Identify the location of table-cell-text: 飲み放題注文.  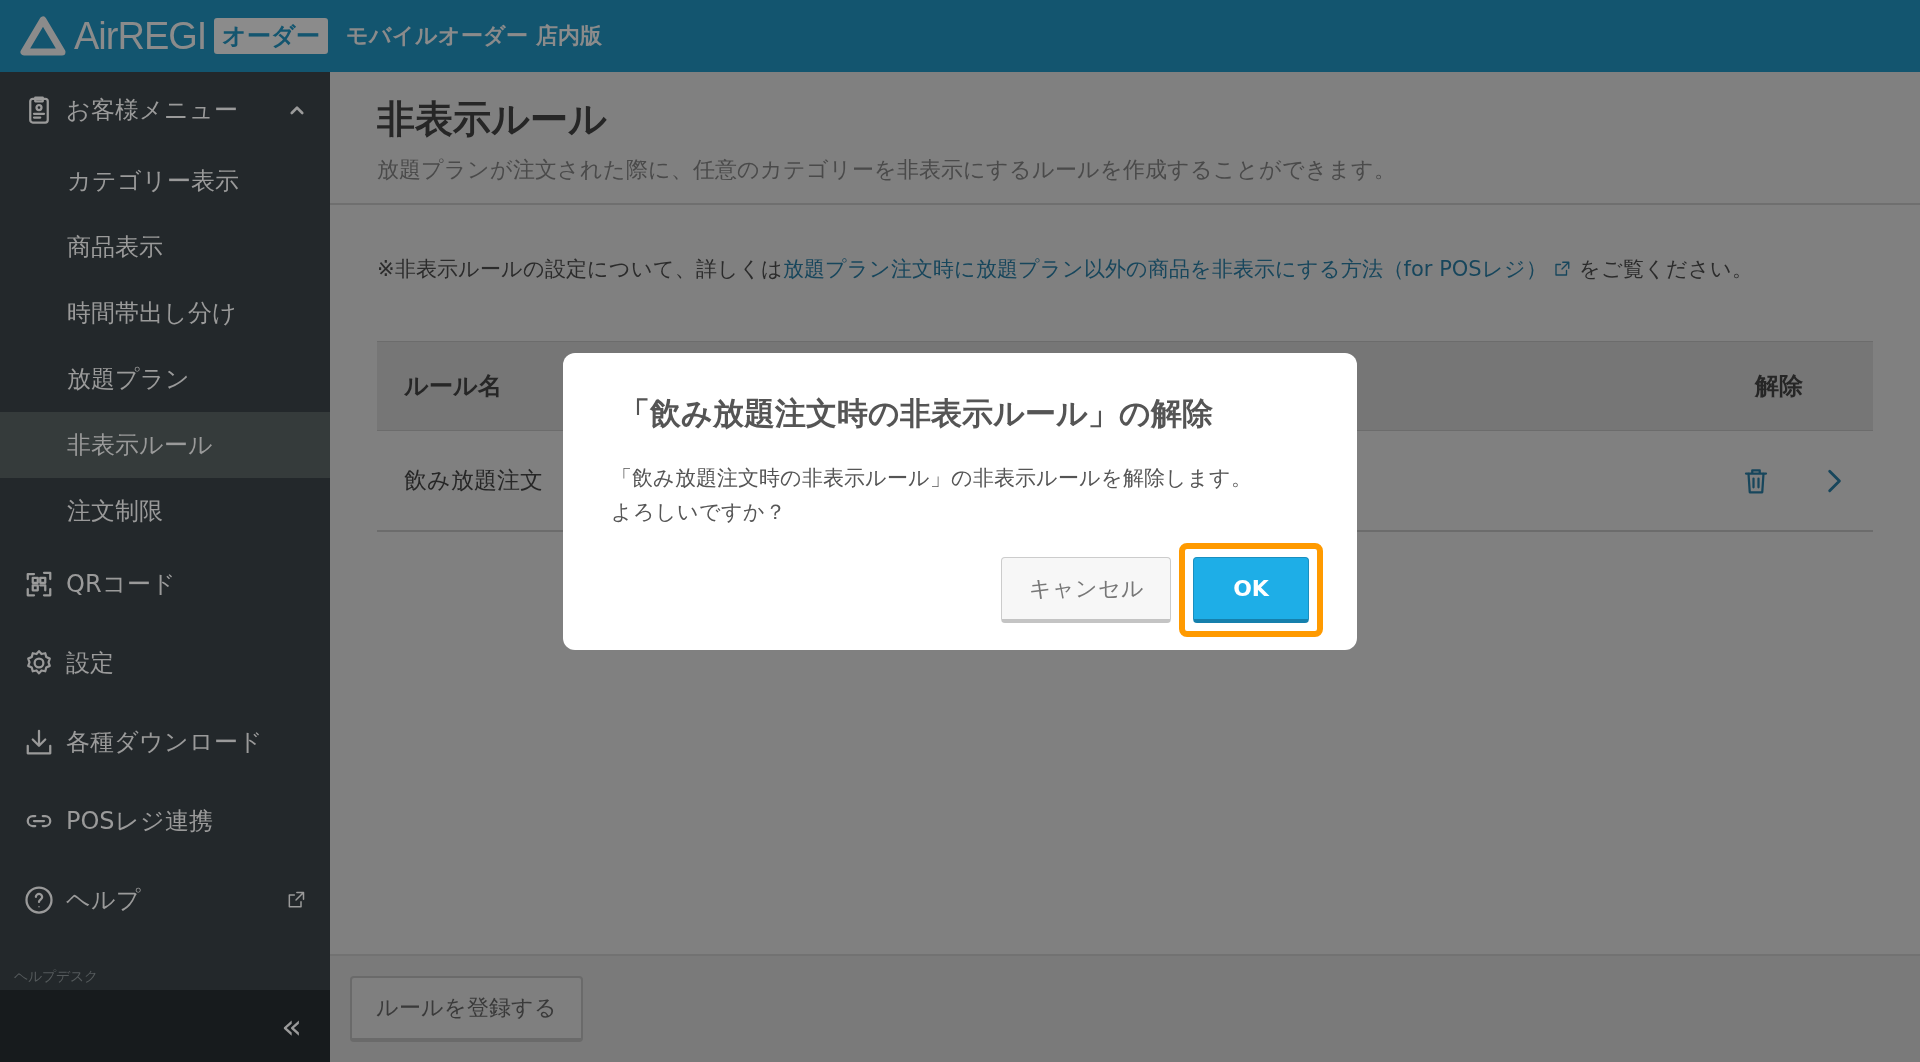
(473, 480).